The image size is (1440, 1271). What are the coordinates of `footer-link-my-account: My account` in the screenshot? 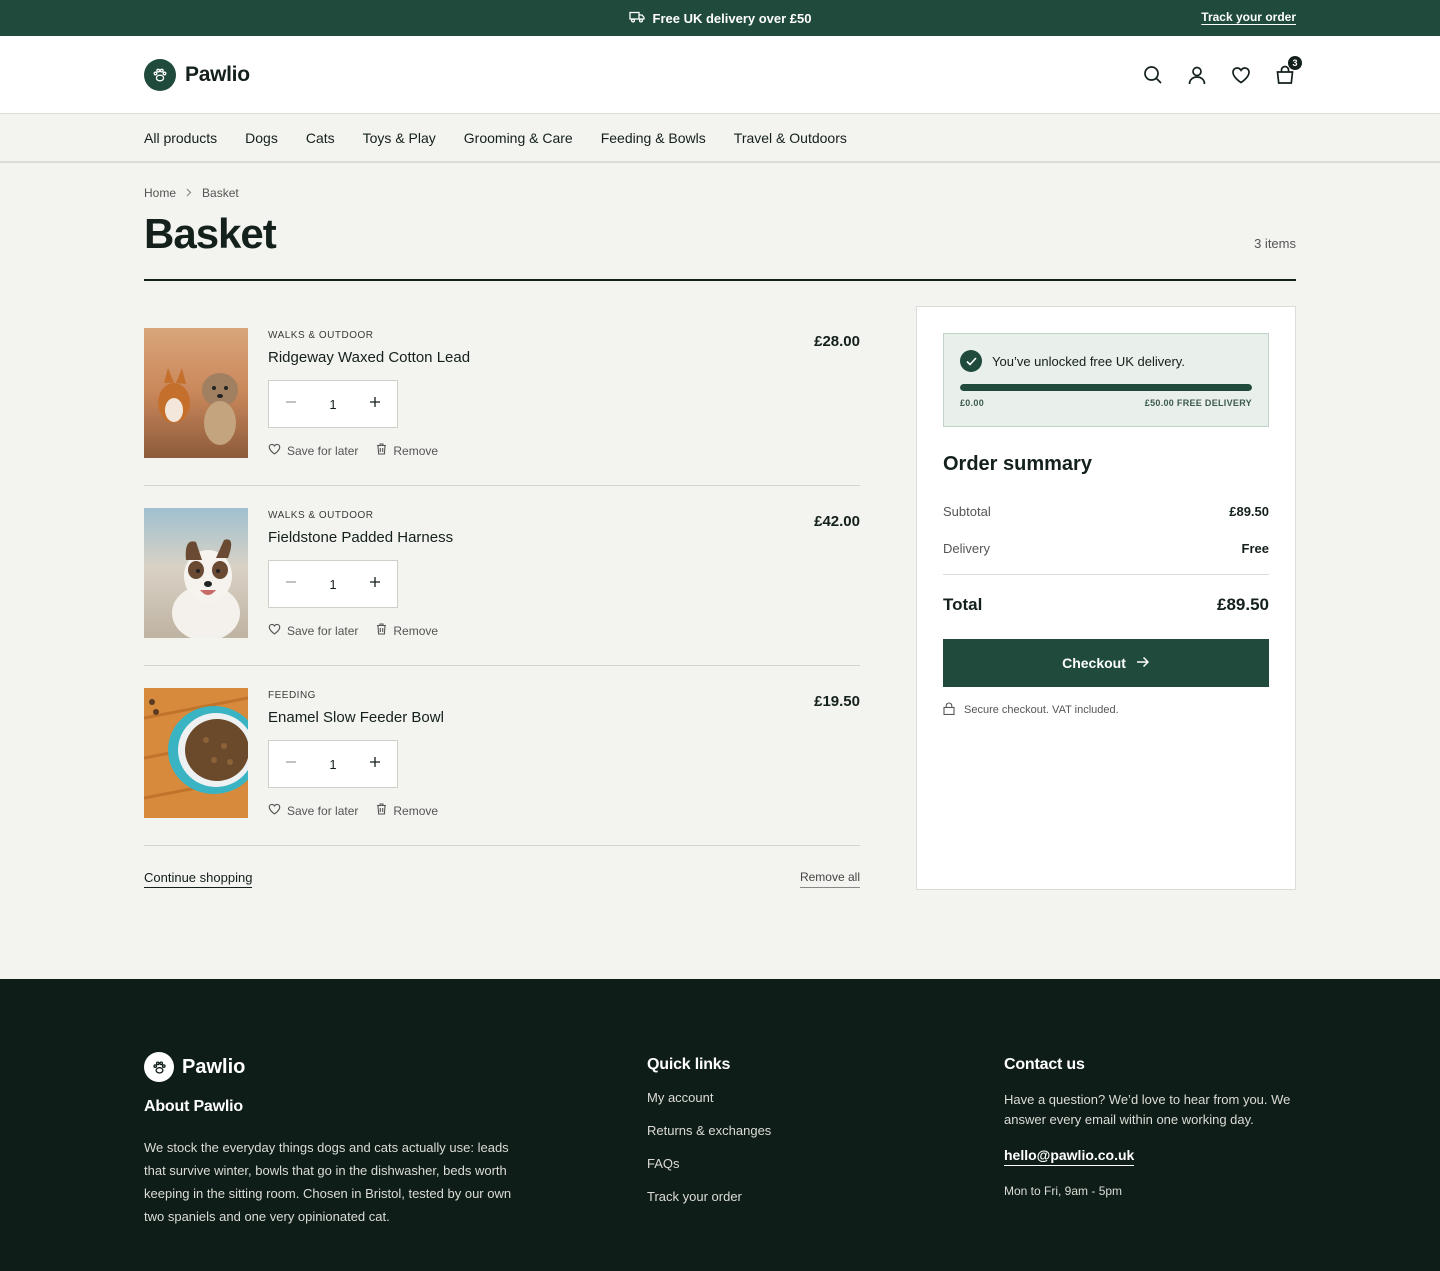 It's located at (825, 1097).